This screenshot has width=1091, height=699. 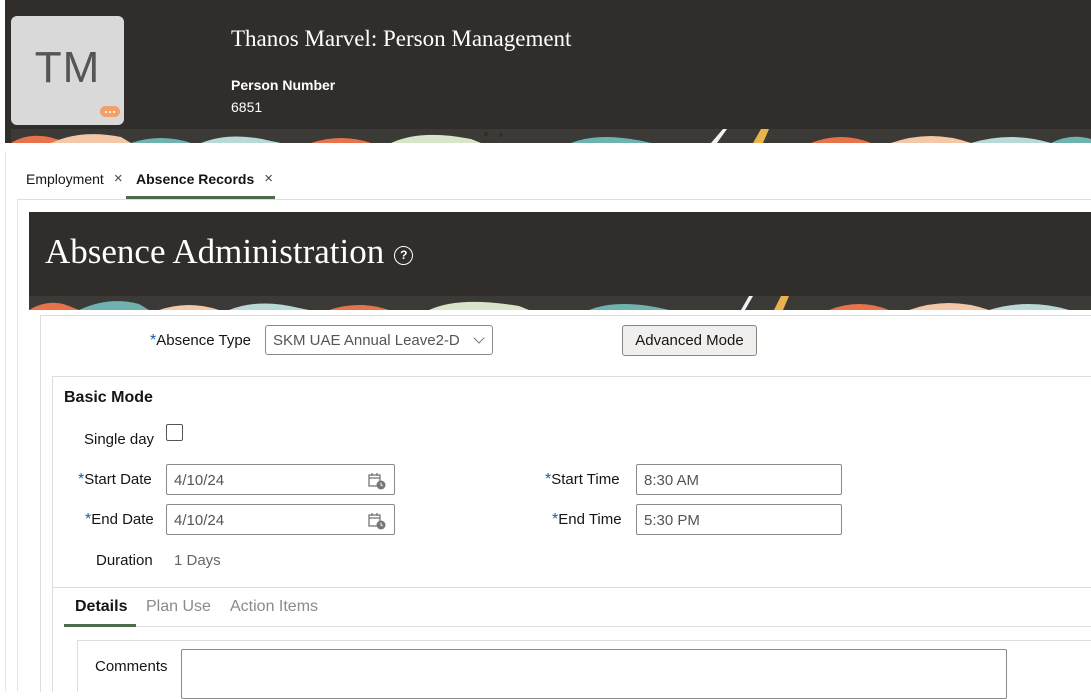 I want to click on absence-type-select: SKM UAE Annual Leave2-D, so click(x=379, y=340).